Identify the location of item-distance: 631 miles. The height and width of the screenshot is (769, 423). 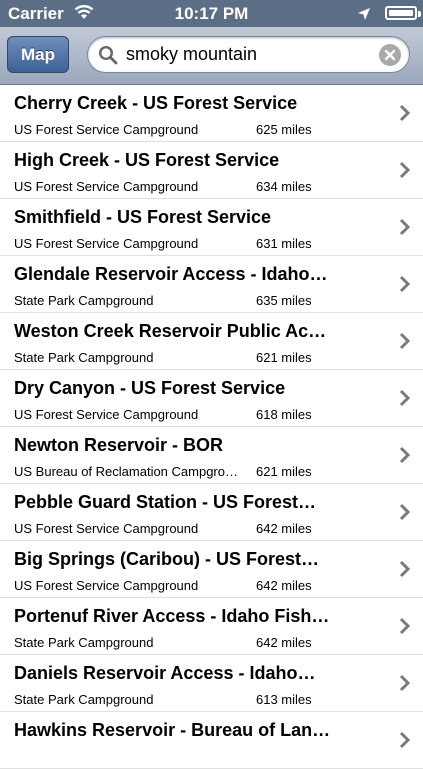
(284, 243).